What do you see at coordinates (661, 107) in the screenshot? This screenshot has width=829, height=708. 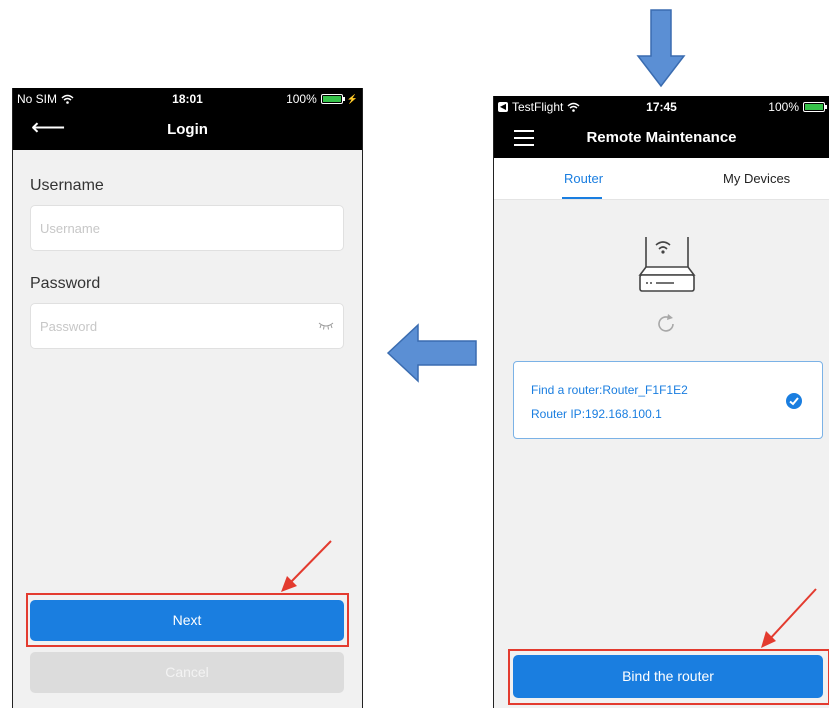 I see `status-bar: ◀ TestFlight 17:45 100%` at bounding box center [661, 107].